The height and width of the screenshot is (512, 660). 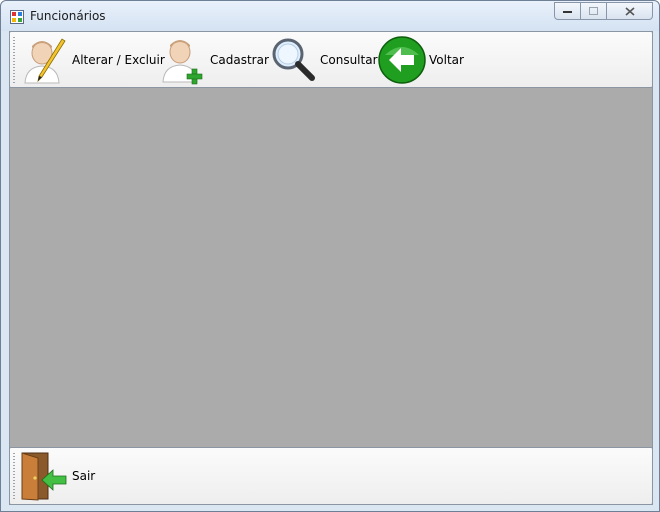 I want to click on edit-delete-label: Alterar / Excluir, so click(x=118, y=60).